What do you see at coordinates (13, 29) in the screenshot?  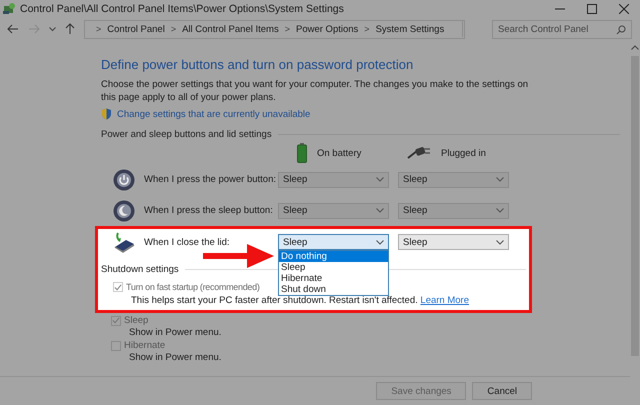 I see `back-arrow-icon` at bounding box center [13, 29].